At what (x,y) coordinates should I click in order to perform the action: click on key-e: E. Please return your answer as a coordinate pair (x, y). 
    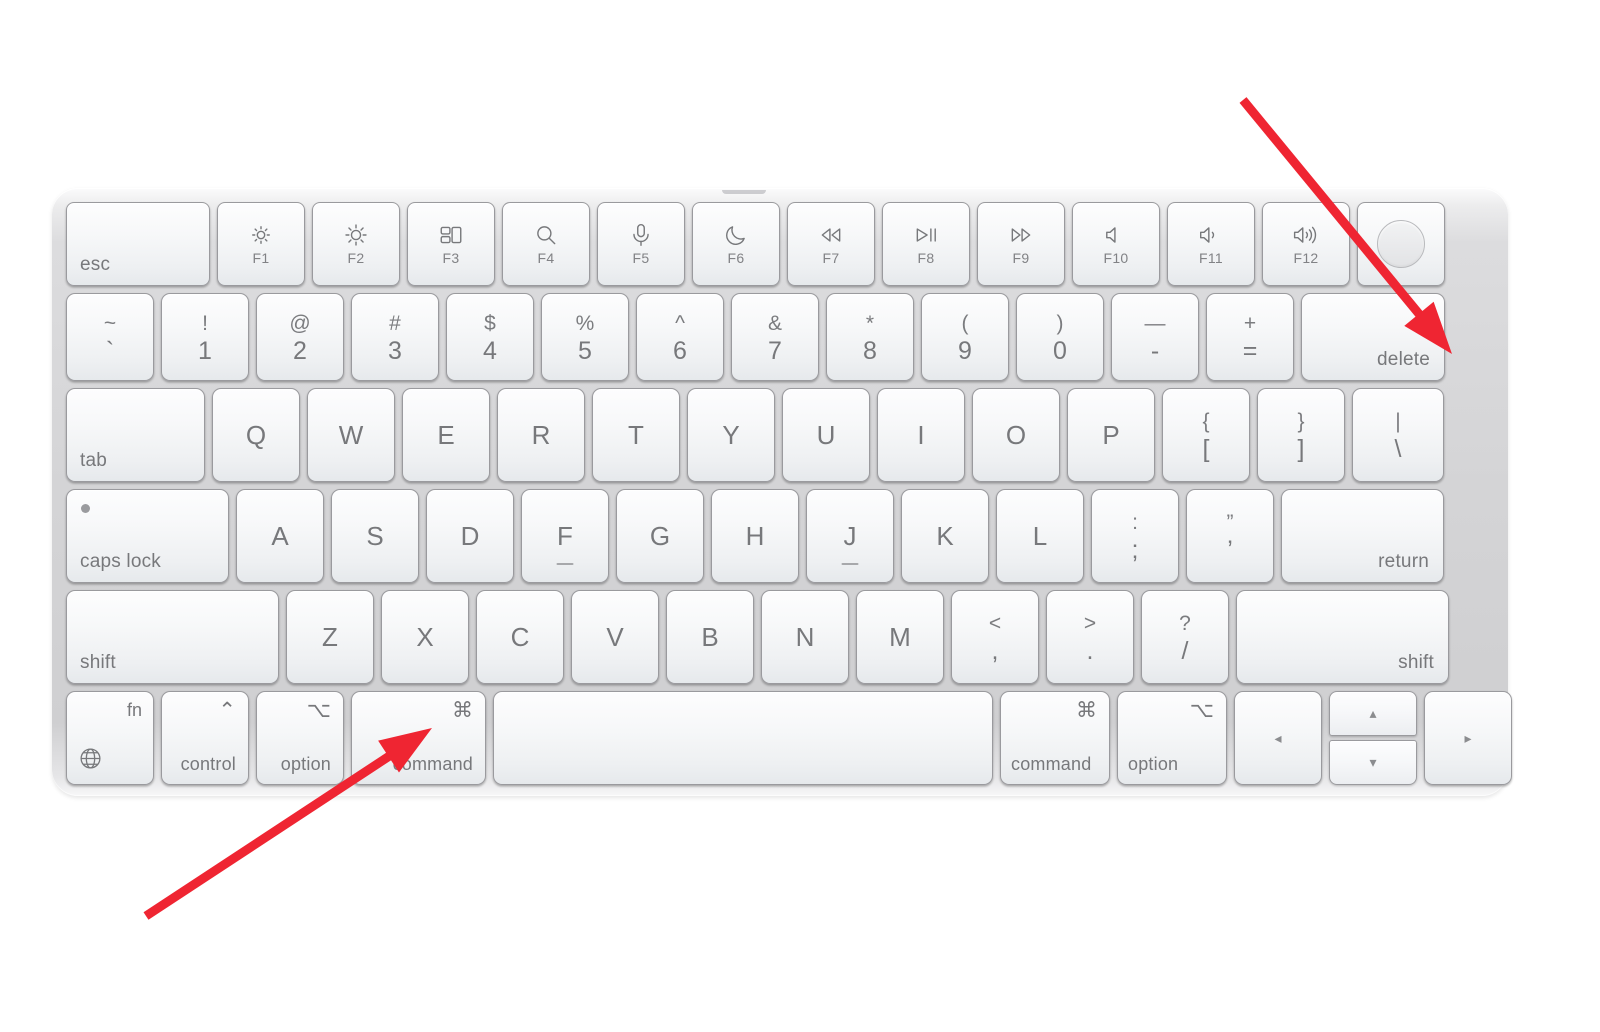
    Looking at the image, I should click on (446, 435).